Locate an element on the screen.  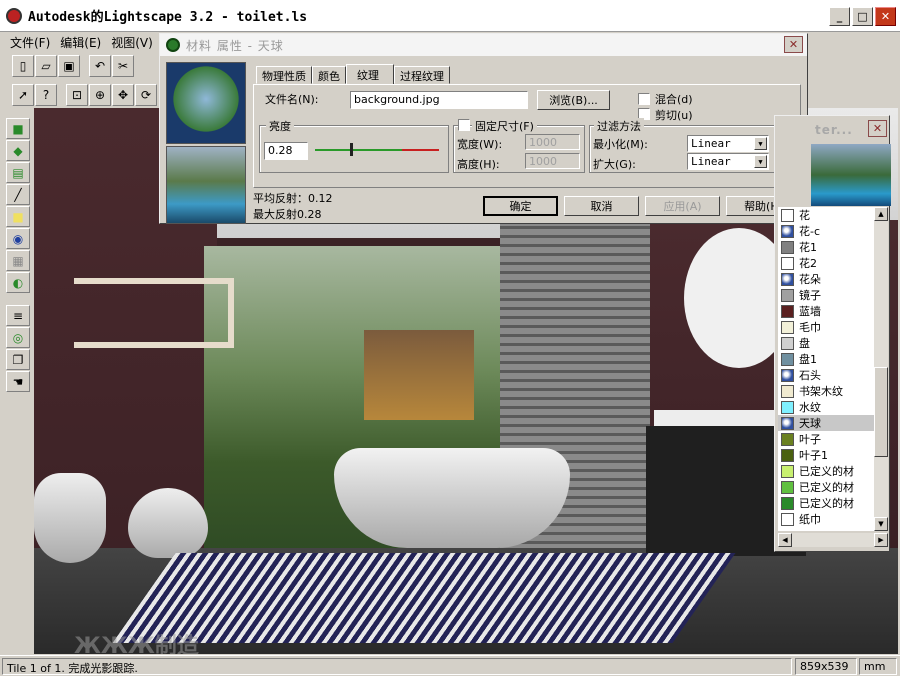
material-list-item: 盘 is located at coordinates (826, 343).